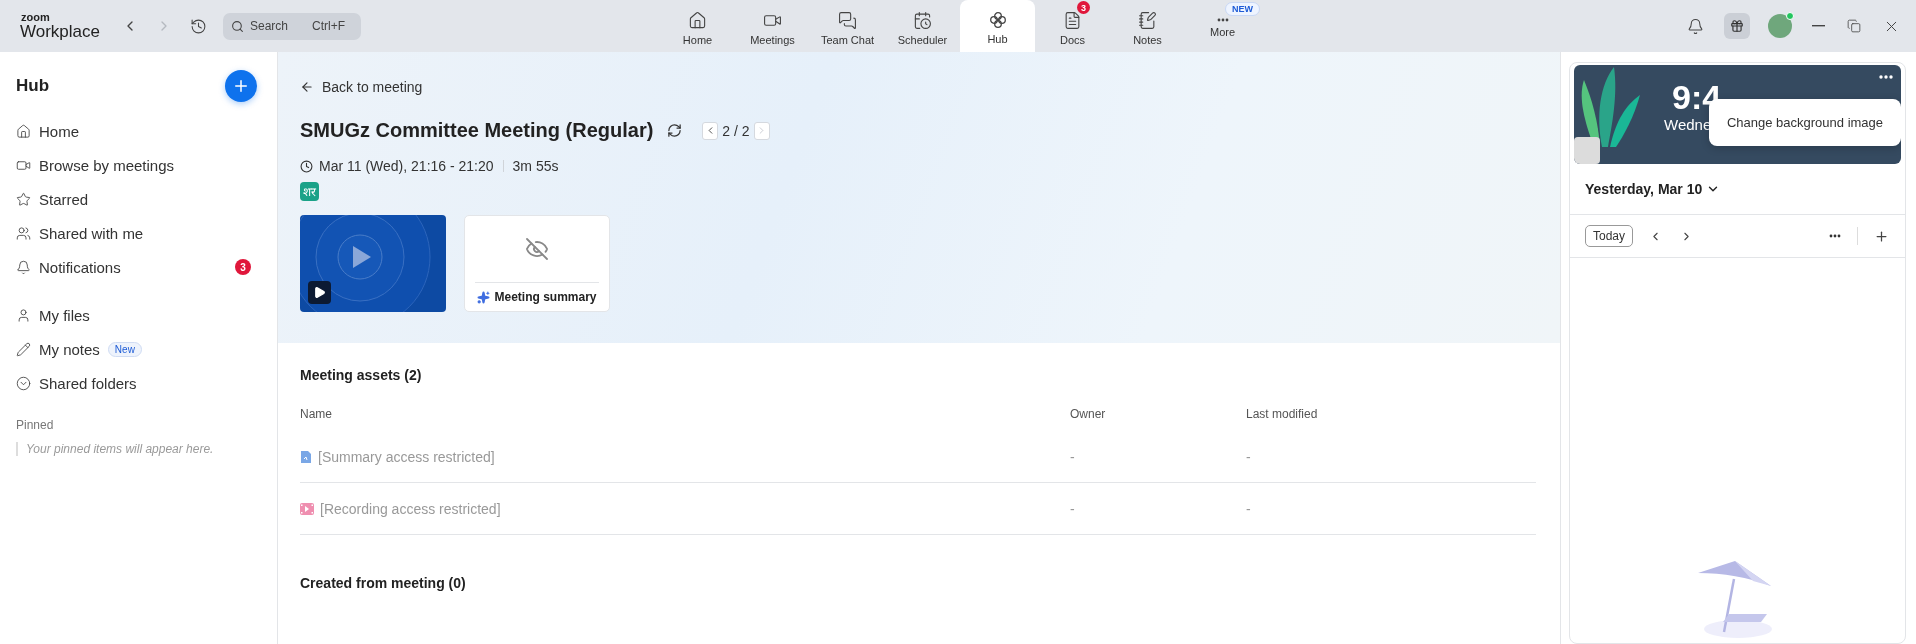 This screenshot has width=1916, height=644. I want to click on restore-button, so click(1854, 26).